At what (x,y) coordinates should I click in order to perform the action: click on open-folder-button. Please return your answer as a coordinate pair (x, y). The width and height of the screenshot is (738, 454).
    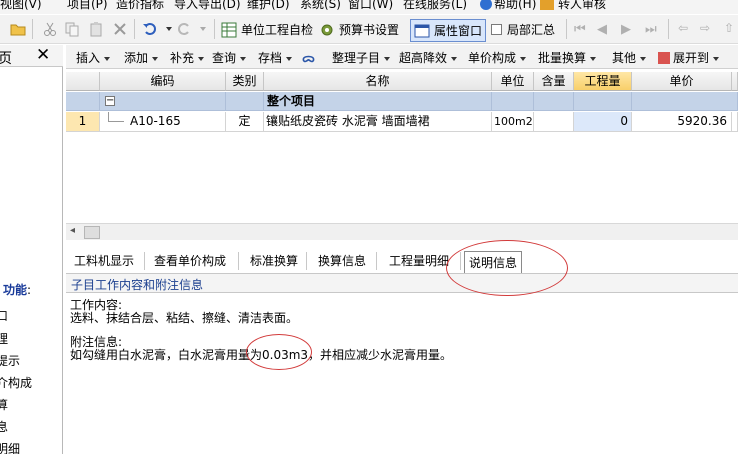
    Looking at the image, I should click on (20, 29).